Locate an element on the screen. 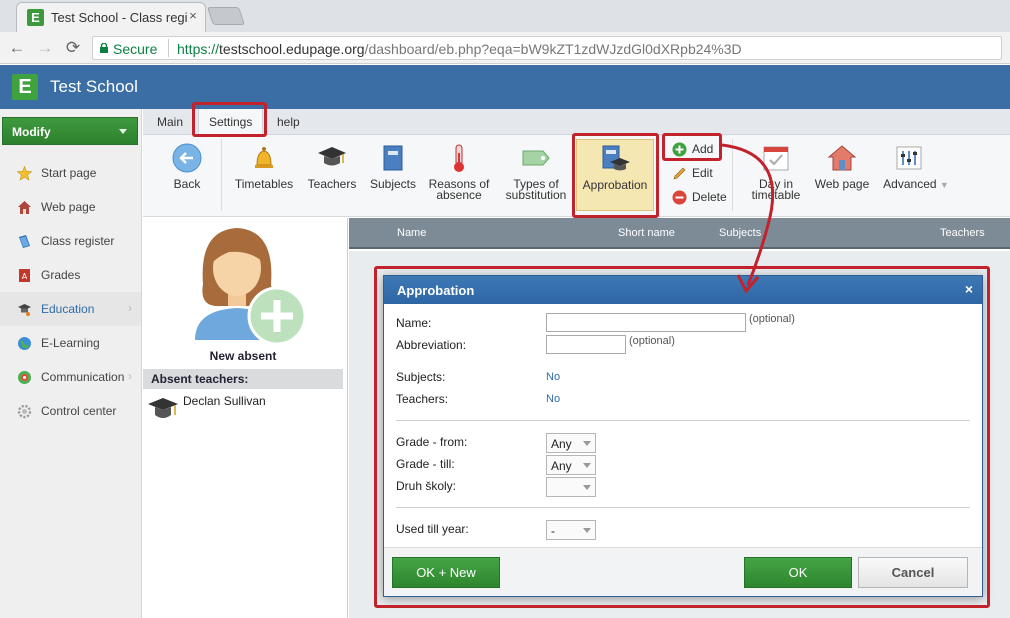 This screenshot has height=618, width=1010. abbreviation-field is located at coordinates (586, 344).